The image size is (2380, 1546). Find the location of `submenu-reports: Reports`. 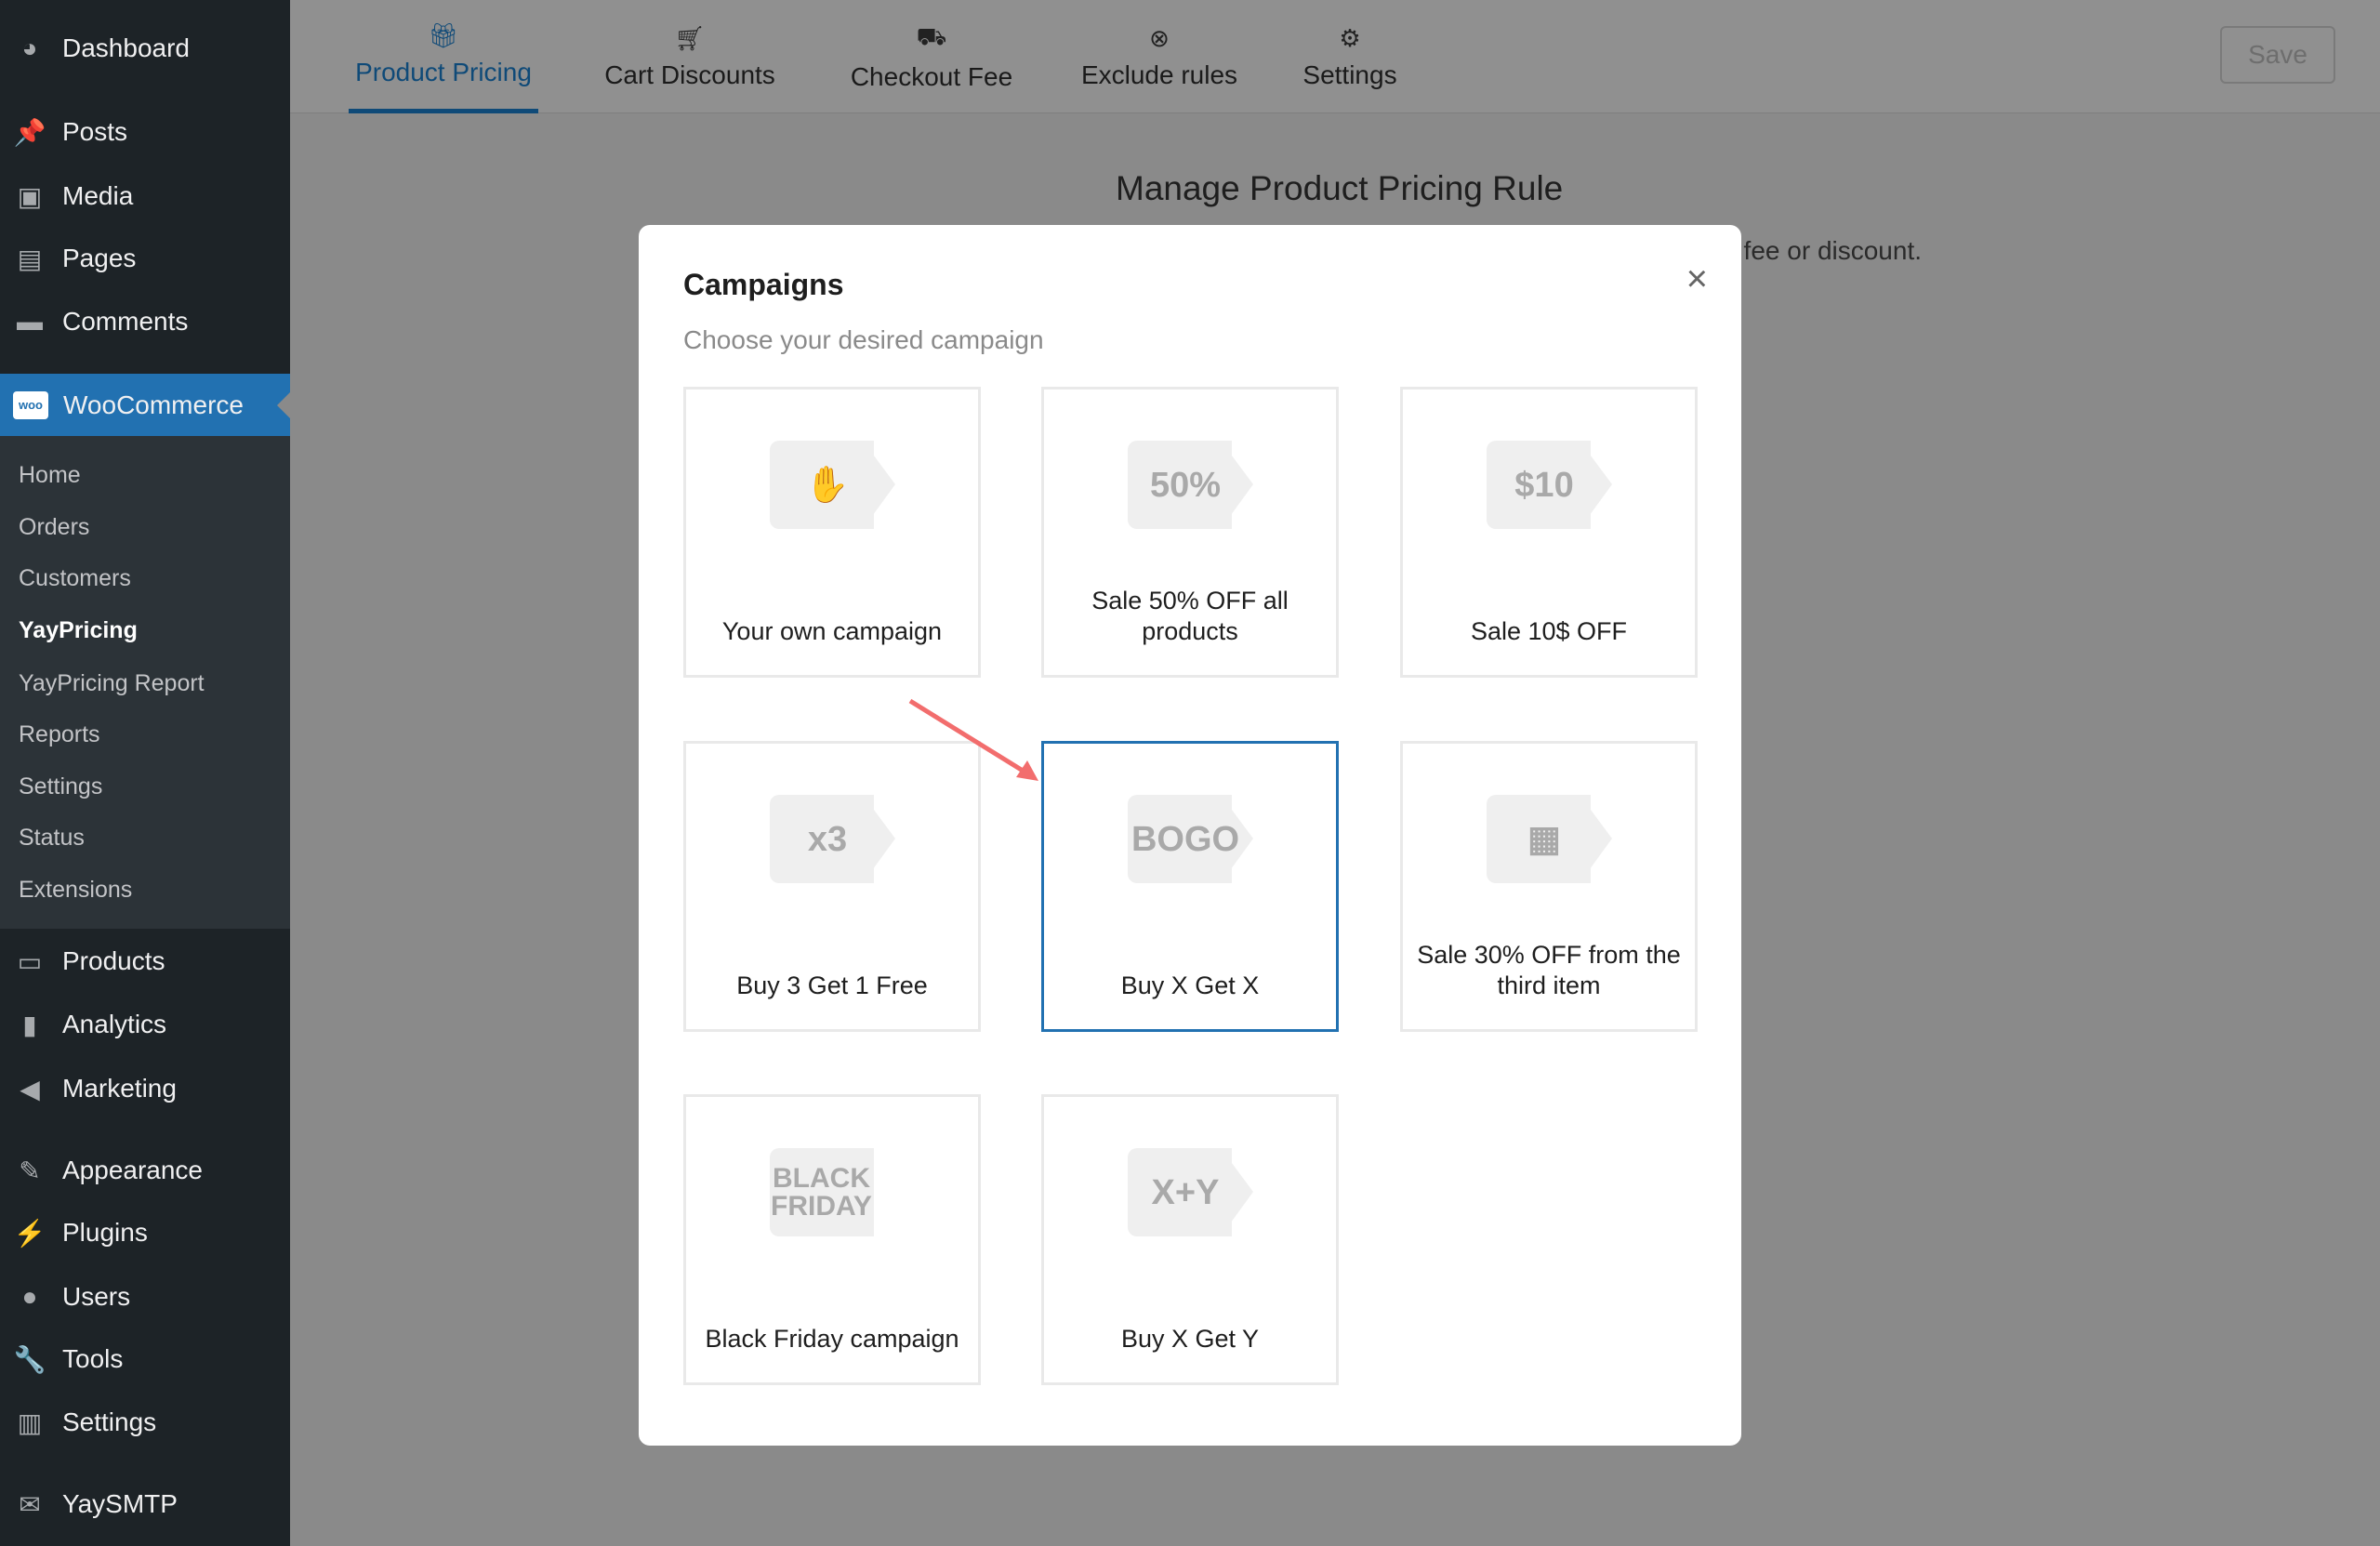

submenu-reports: Reports is located at coordinates (59, 734).